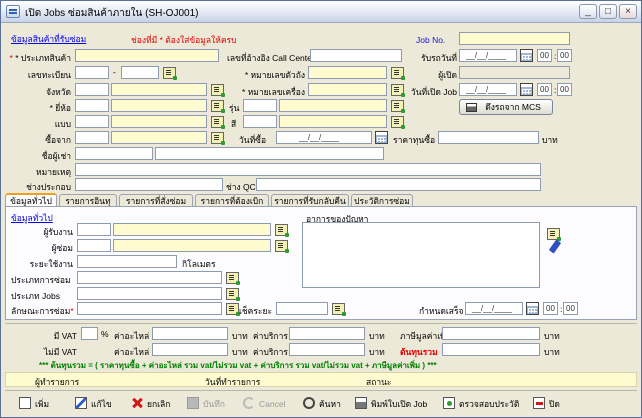 Image resolution: width=642 pixels, height=418 pixels. I want to click on brand-label: * ยี่ห้อ, so click(60, 108).